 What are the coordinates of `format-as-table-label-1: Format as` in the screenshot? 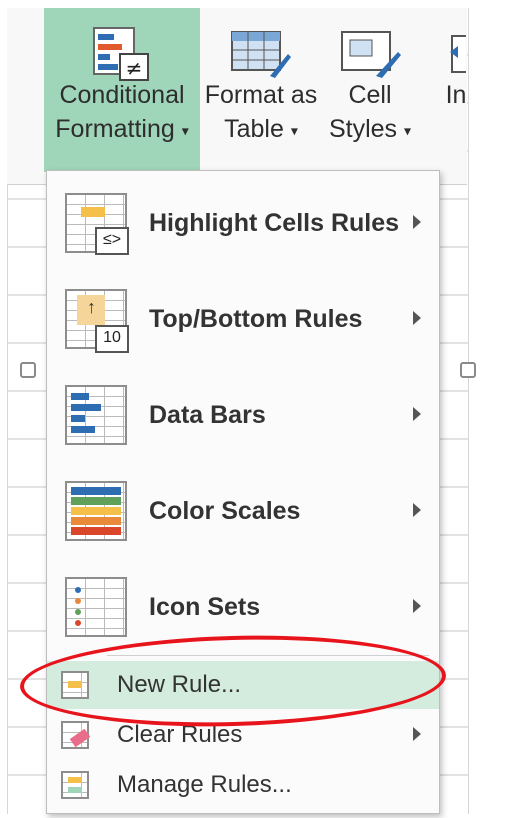 It's located at (261, 95).